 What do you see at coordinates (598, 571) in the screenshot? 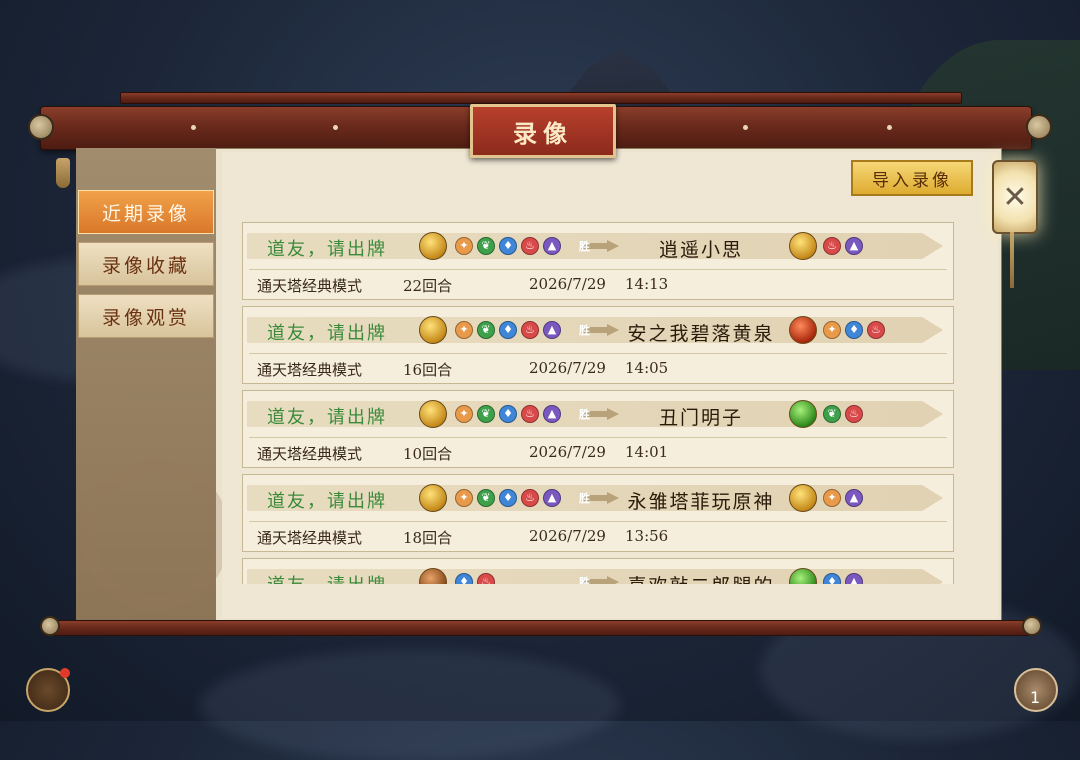
I see `recording-card: 道友，请出牌♦♨胜喜欢敲二郎腿的神秘♦▲通天塔经典模式` at bounding box center [598, 571].